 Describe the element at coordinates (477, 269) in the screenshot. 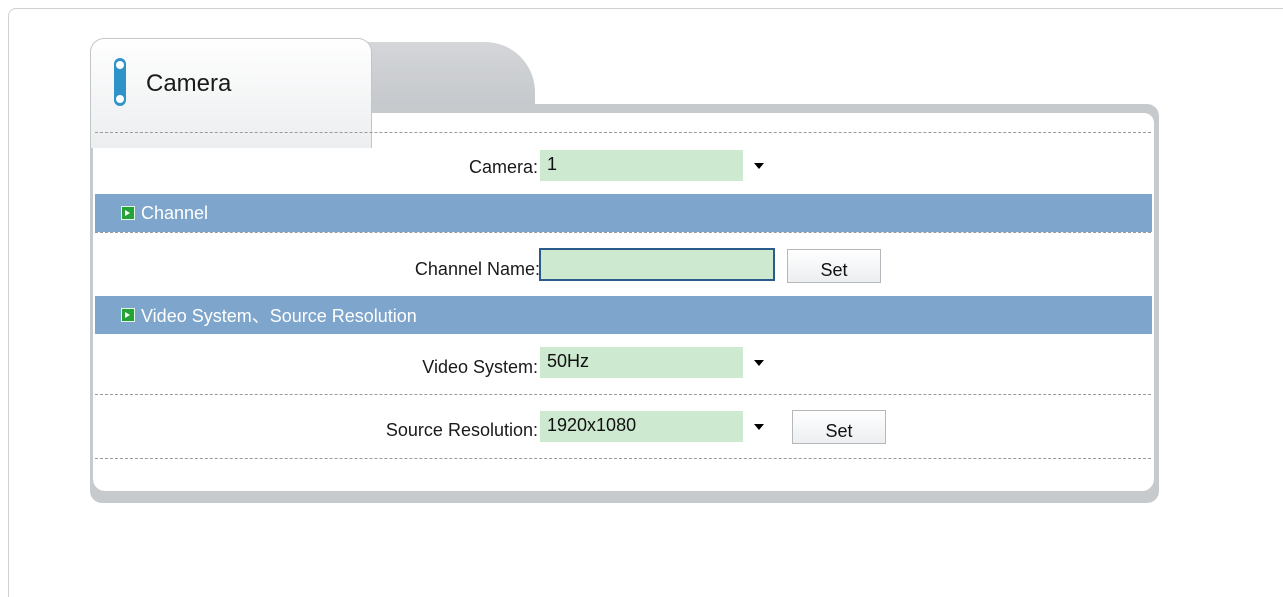

I see `channel-name-label: Channel Name:` at that location.